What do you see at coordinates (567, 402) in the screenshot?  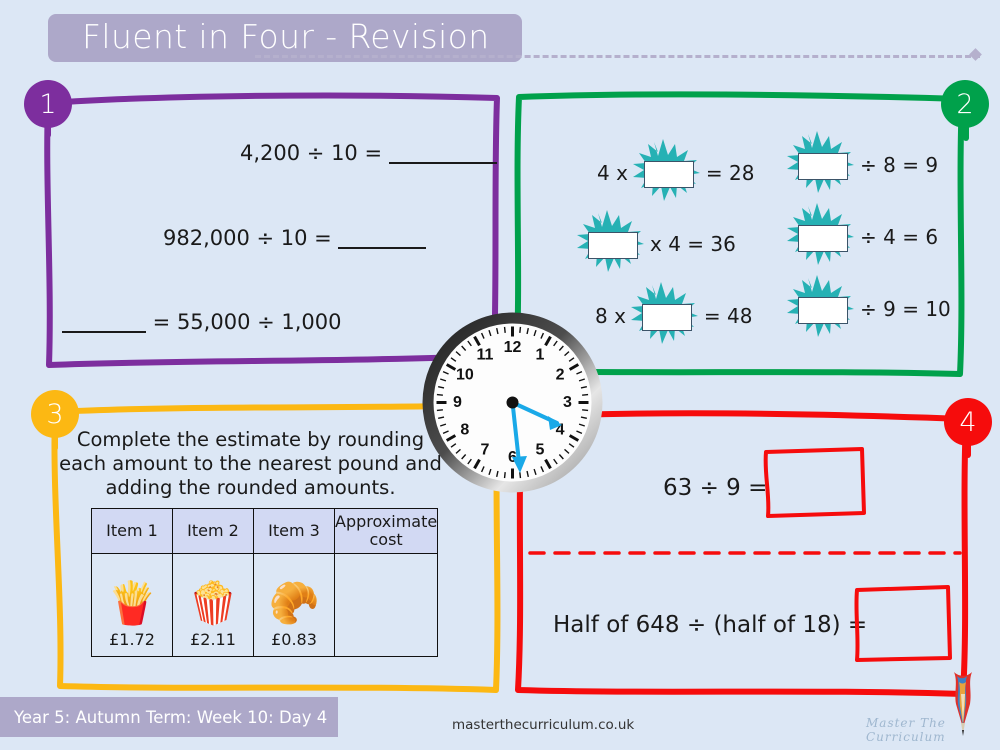 I see `clock-numeral-3: 3` at bounding box center [567, 402].